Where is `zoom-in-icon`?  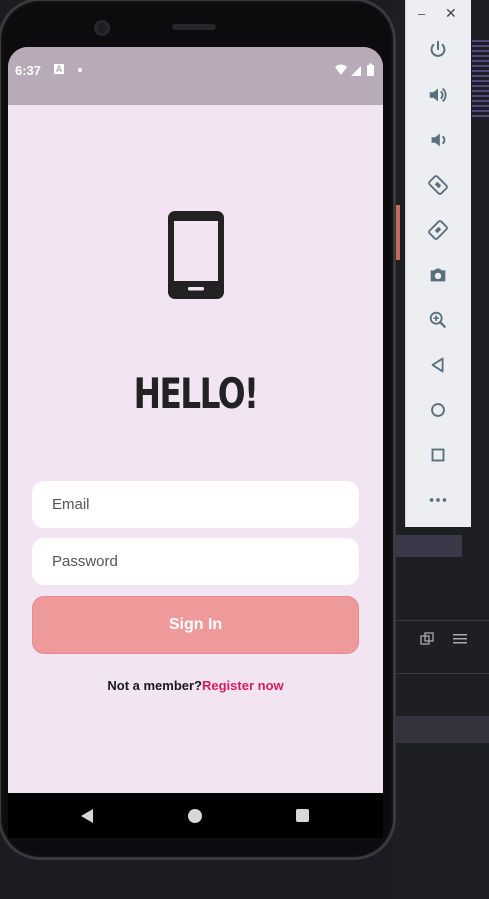 zoom-in-icon is located at coordinates (438, 320).